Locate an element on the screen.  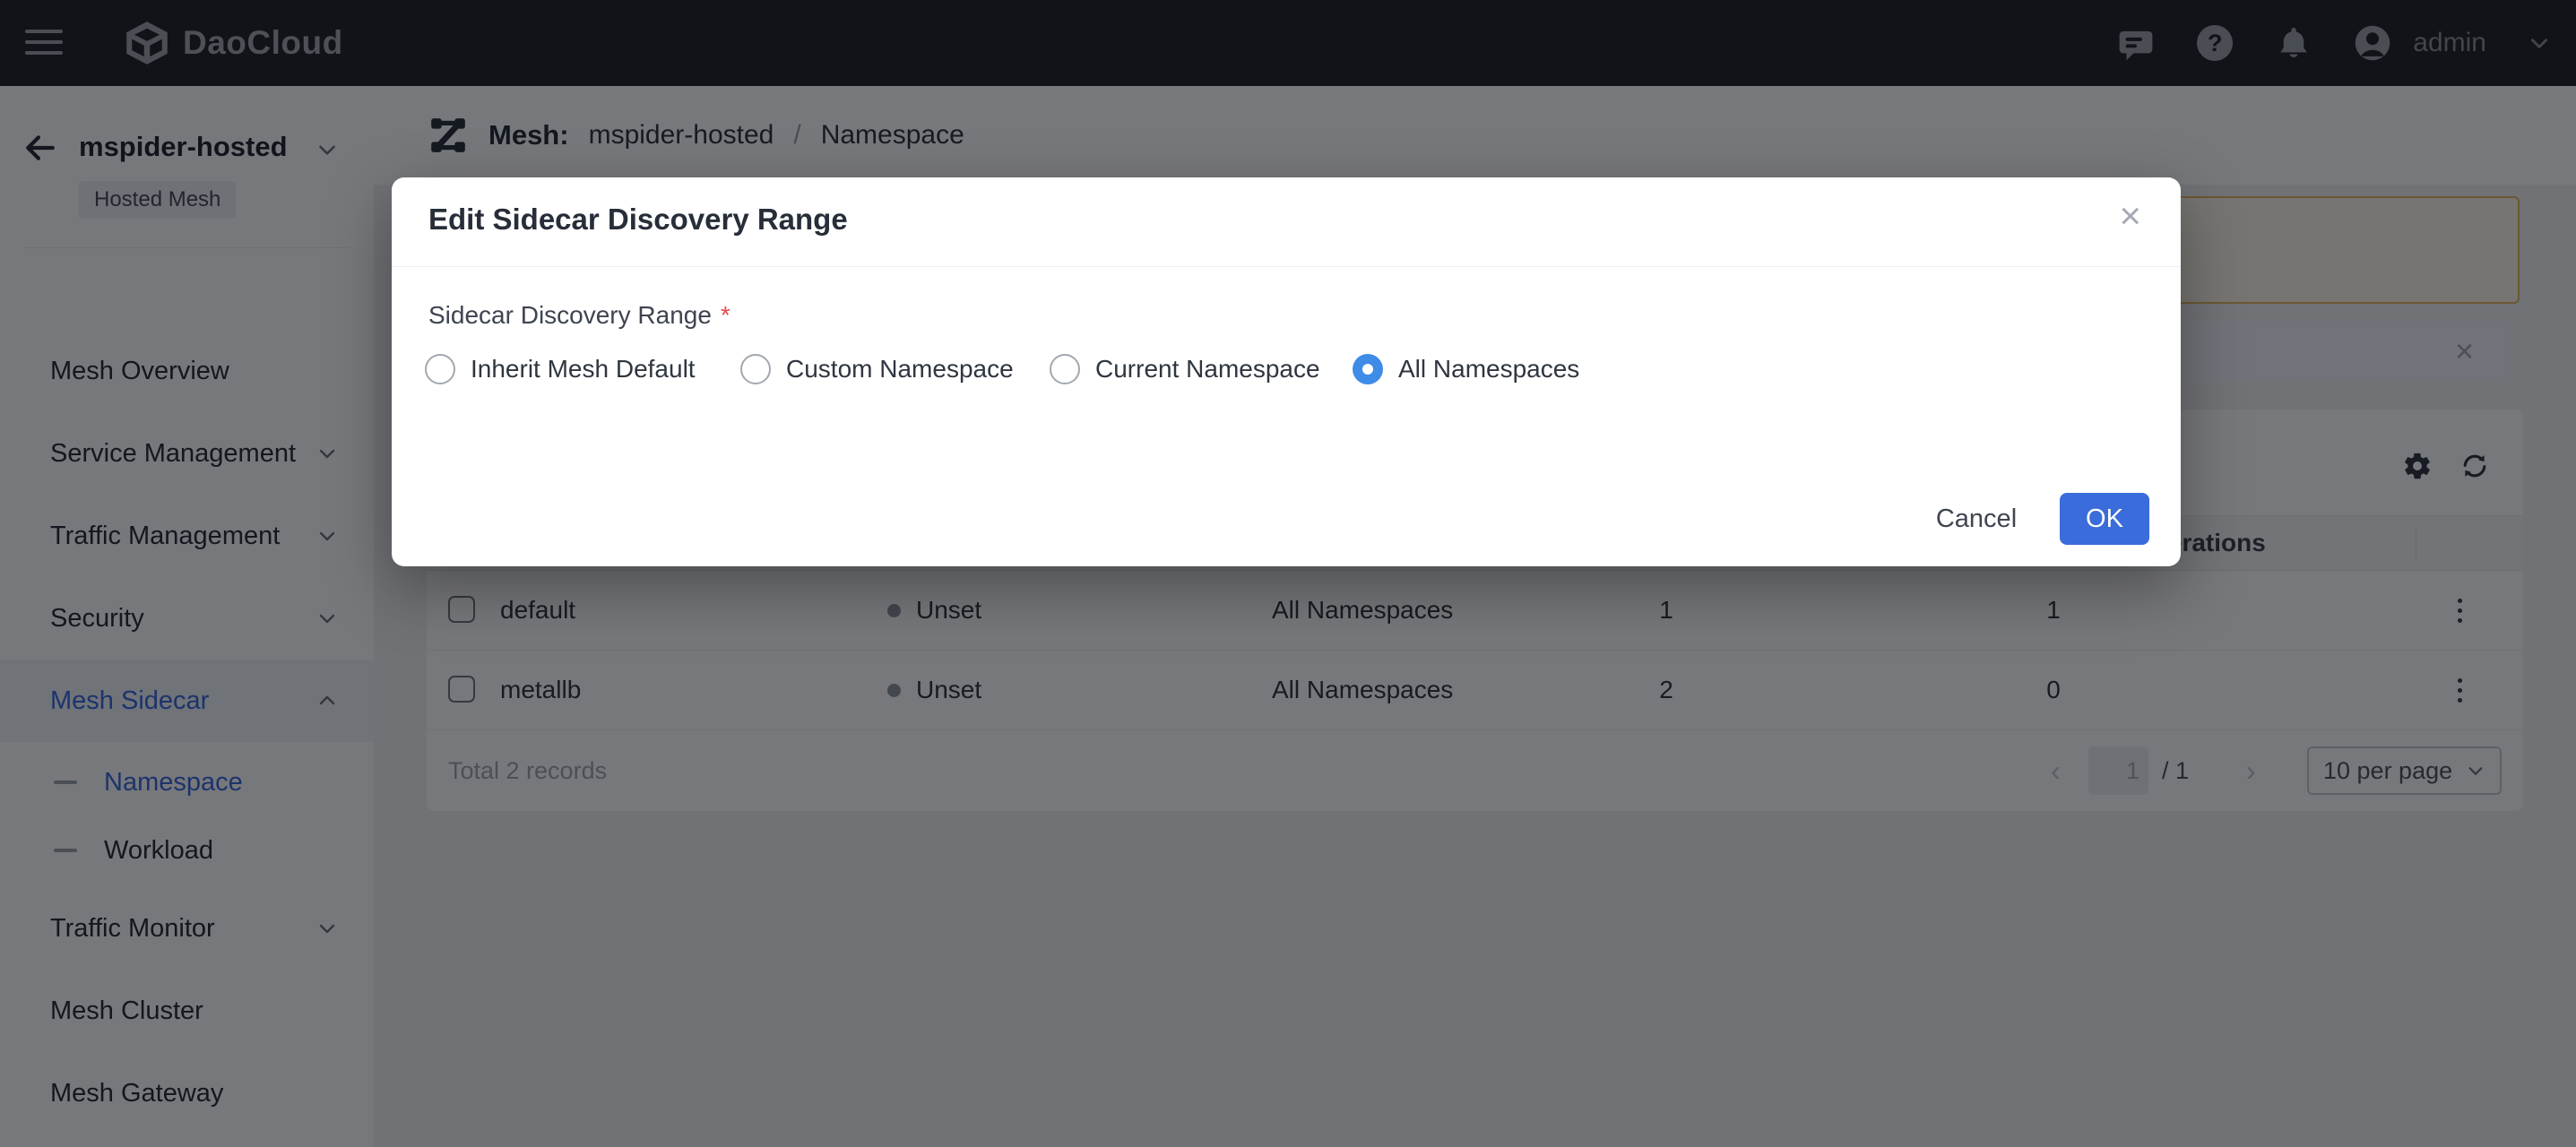
ok-button: OK is located at coordinates (2104, 519).